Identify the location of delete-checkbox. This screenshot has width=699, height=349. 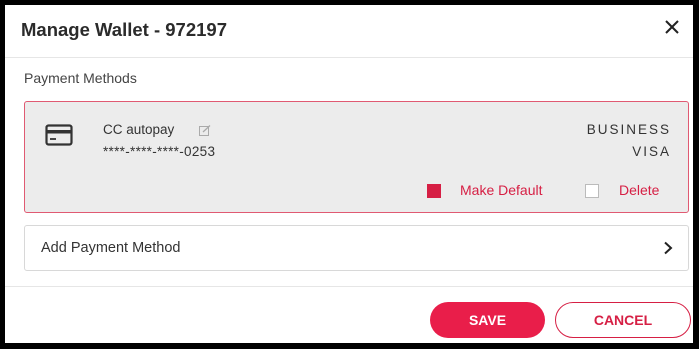
(592, 191).